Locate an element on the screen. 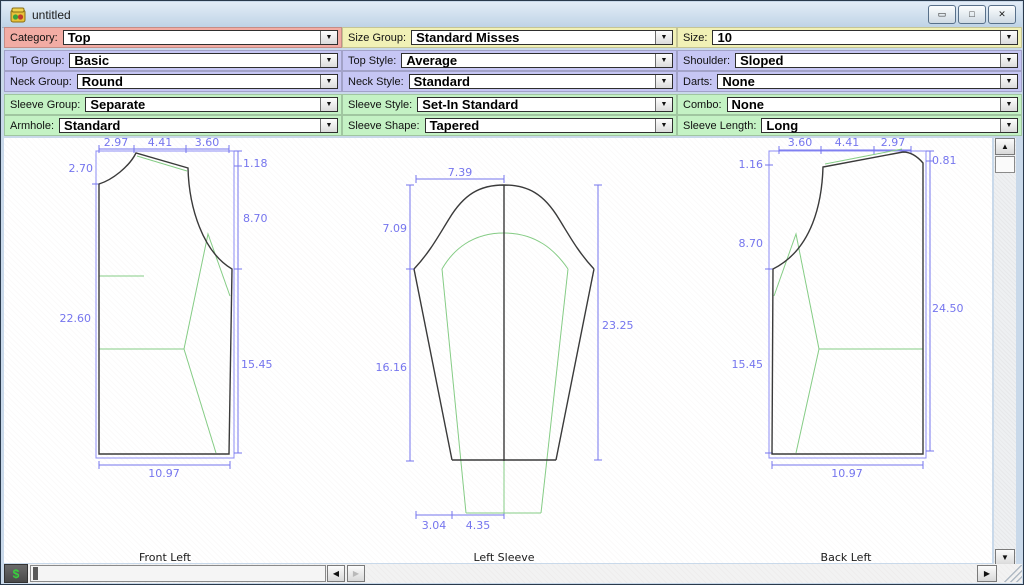  vertical-scrollbar: ▲ ▼ is located at coordinates (1005, 352).